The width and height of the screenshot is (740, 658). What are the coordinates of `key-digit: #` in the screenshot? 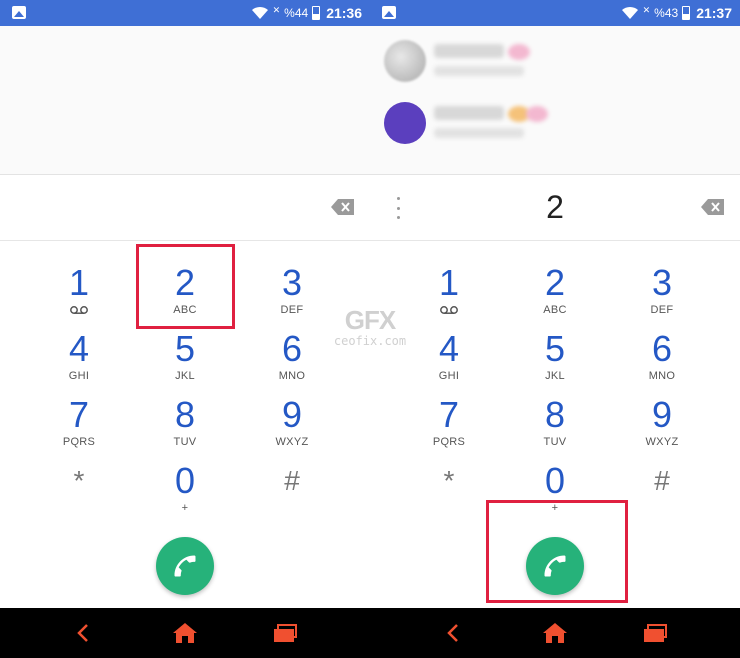 It's located at (662, 480).